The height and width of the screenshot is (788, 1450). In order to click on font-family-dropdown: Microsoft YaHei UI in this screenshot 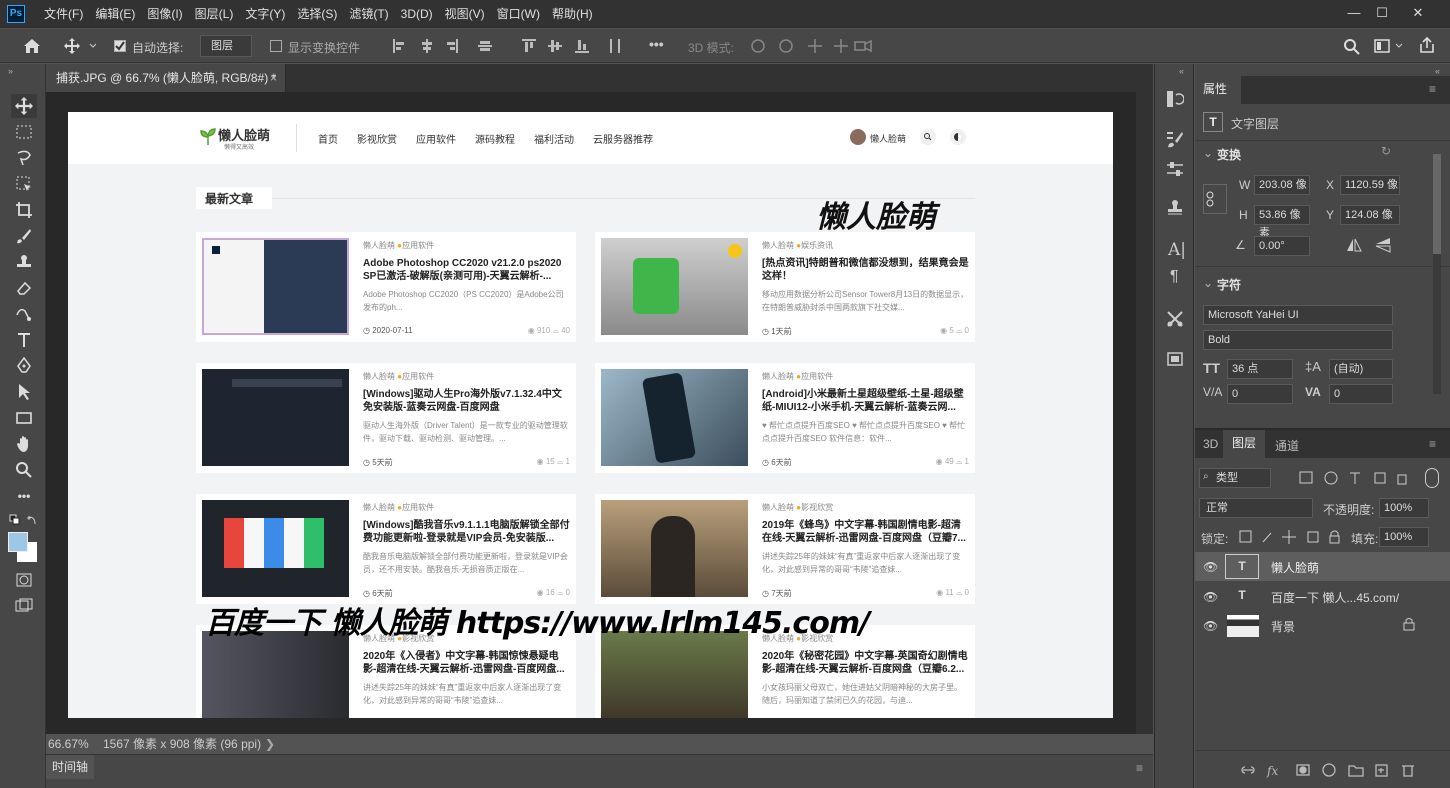, I will do `click(1298, 315)`.